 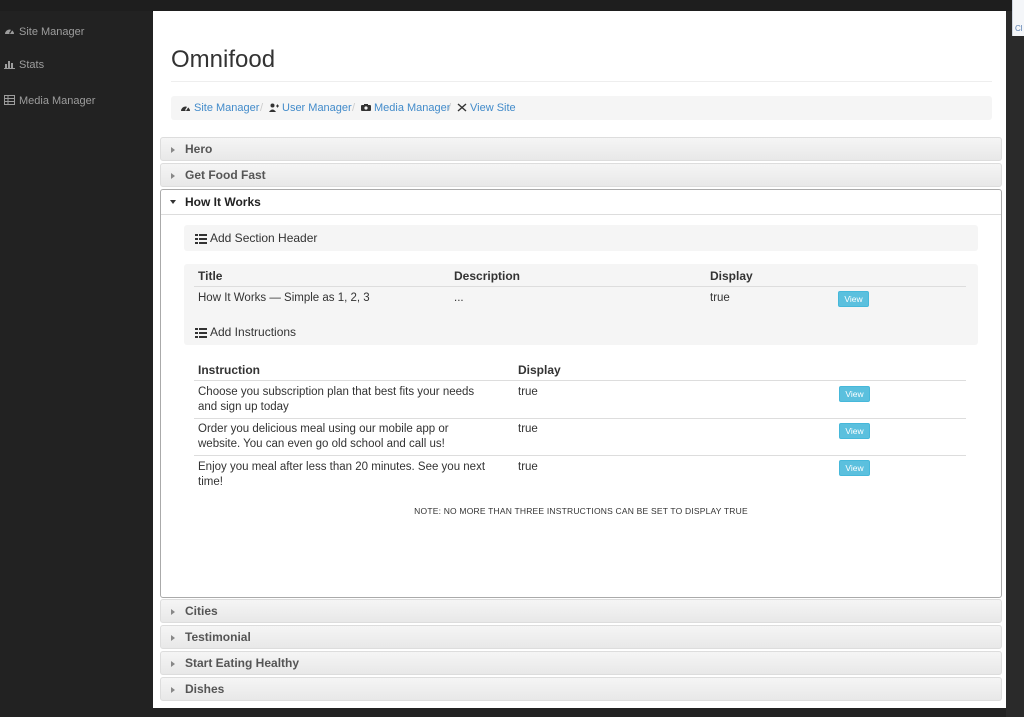 I want to click on breadcrumb-view-site: View Site, so click(x=486, y=108).